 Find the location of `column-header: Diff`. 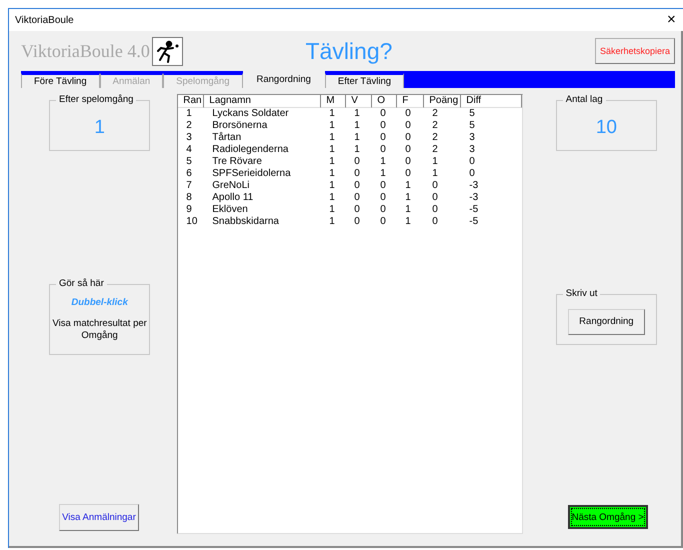

column-header: Diff is located at coordinates (491, 101).